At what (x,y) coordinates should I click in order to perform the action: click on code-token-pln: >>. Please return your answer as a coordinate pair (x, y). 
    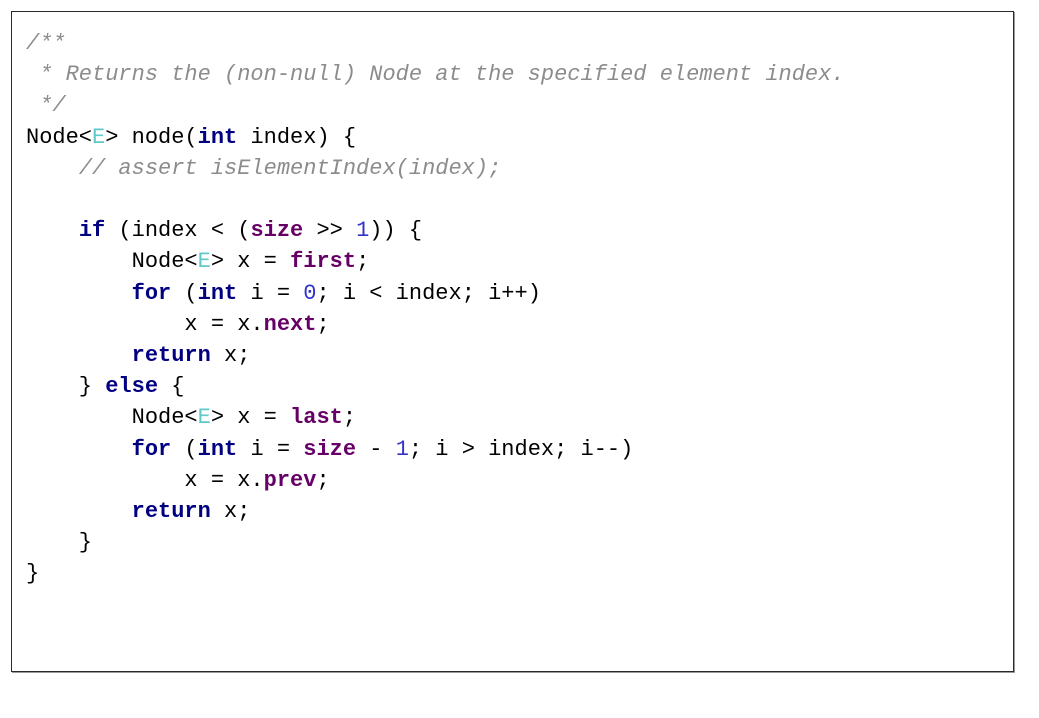
    Looking at the image, I should click on (330, 231).